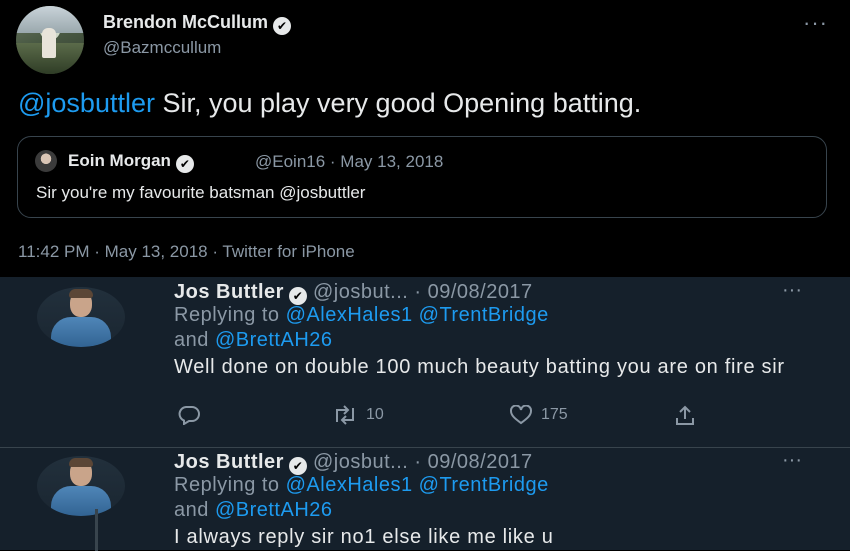 The image size is (850, 551). Describe the element at coordinates (538, 415) in the screenshot. I see `like-action: 175` at that location.